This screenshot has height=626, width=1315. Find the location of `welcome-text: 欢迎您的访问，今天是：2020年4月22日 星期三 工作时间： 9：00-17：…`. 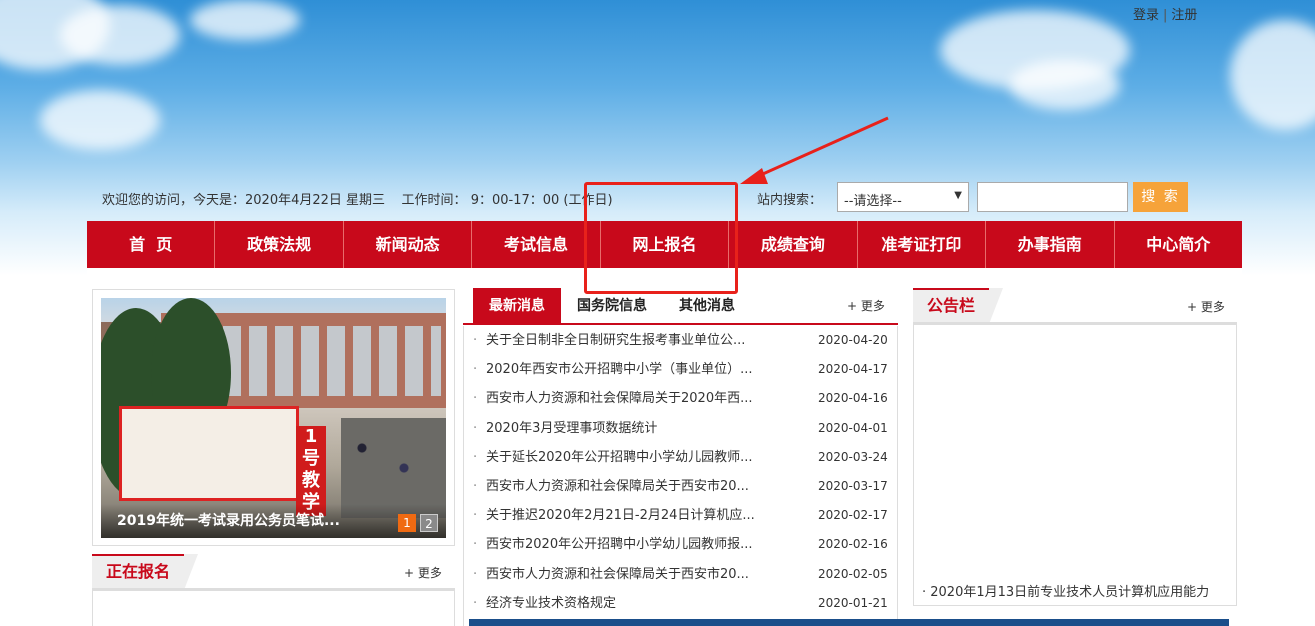

welcome-text: 欢迎您的访问，今天是：2020年4月22日 星期三 工作时间： 9：00-17：… is located at coordinates (357, 200).